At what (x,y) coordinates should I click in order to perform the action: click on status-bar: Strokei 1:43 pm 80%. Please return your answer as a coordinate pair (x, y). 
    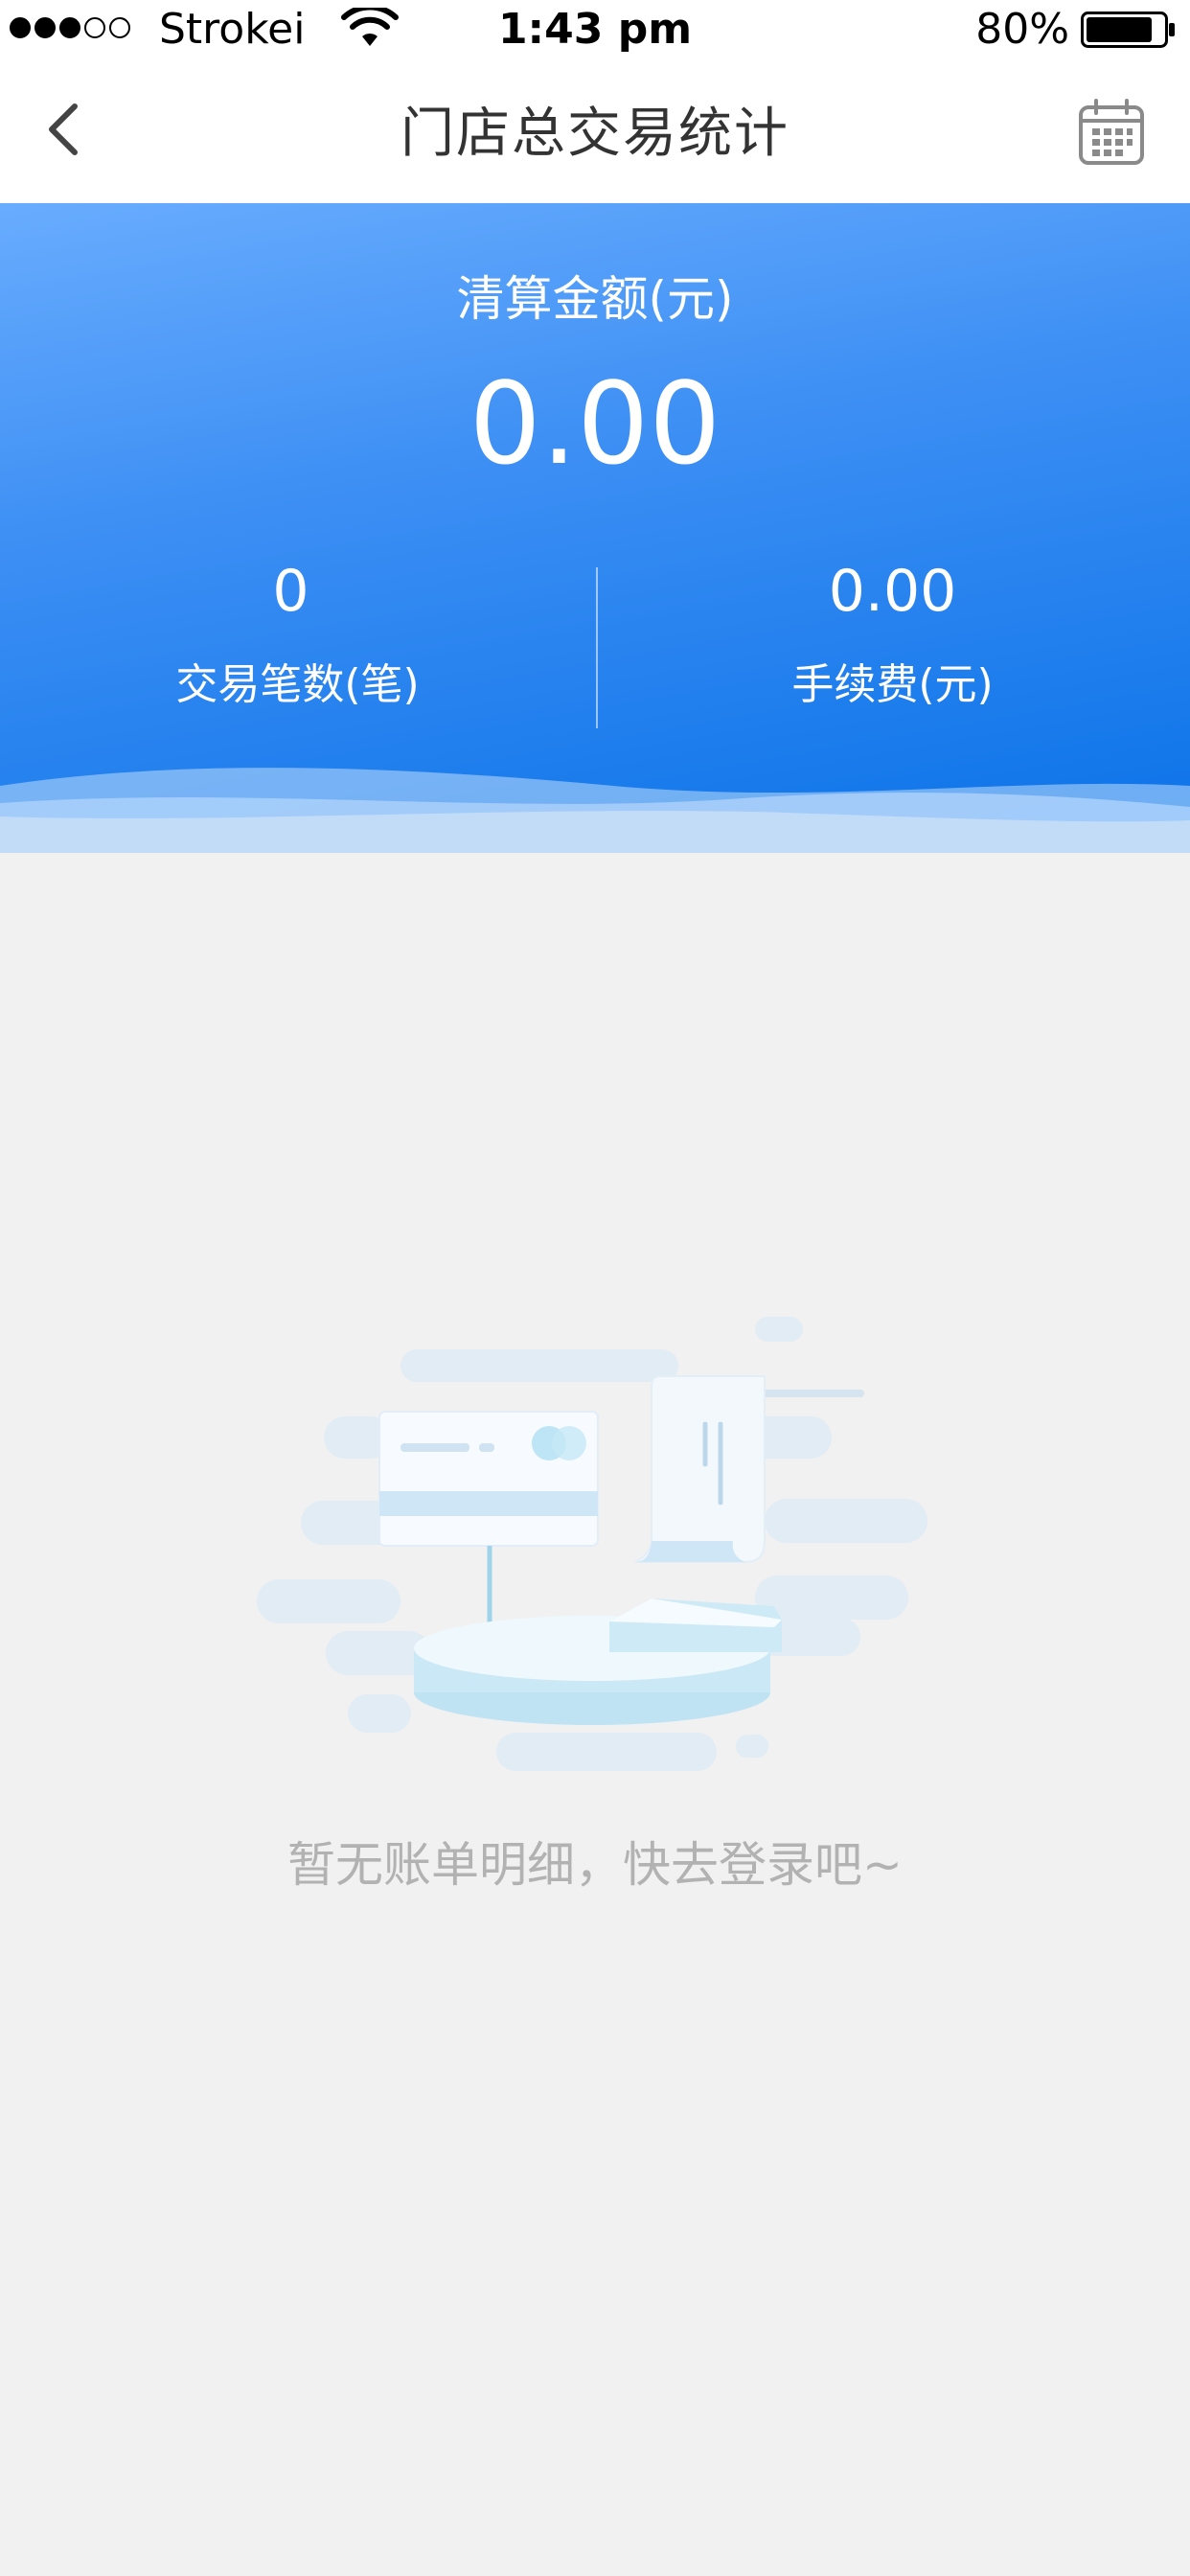
    Looking at the image, I should click on (595, 29).